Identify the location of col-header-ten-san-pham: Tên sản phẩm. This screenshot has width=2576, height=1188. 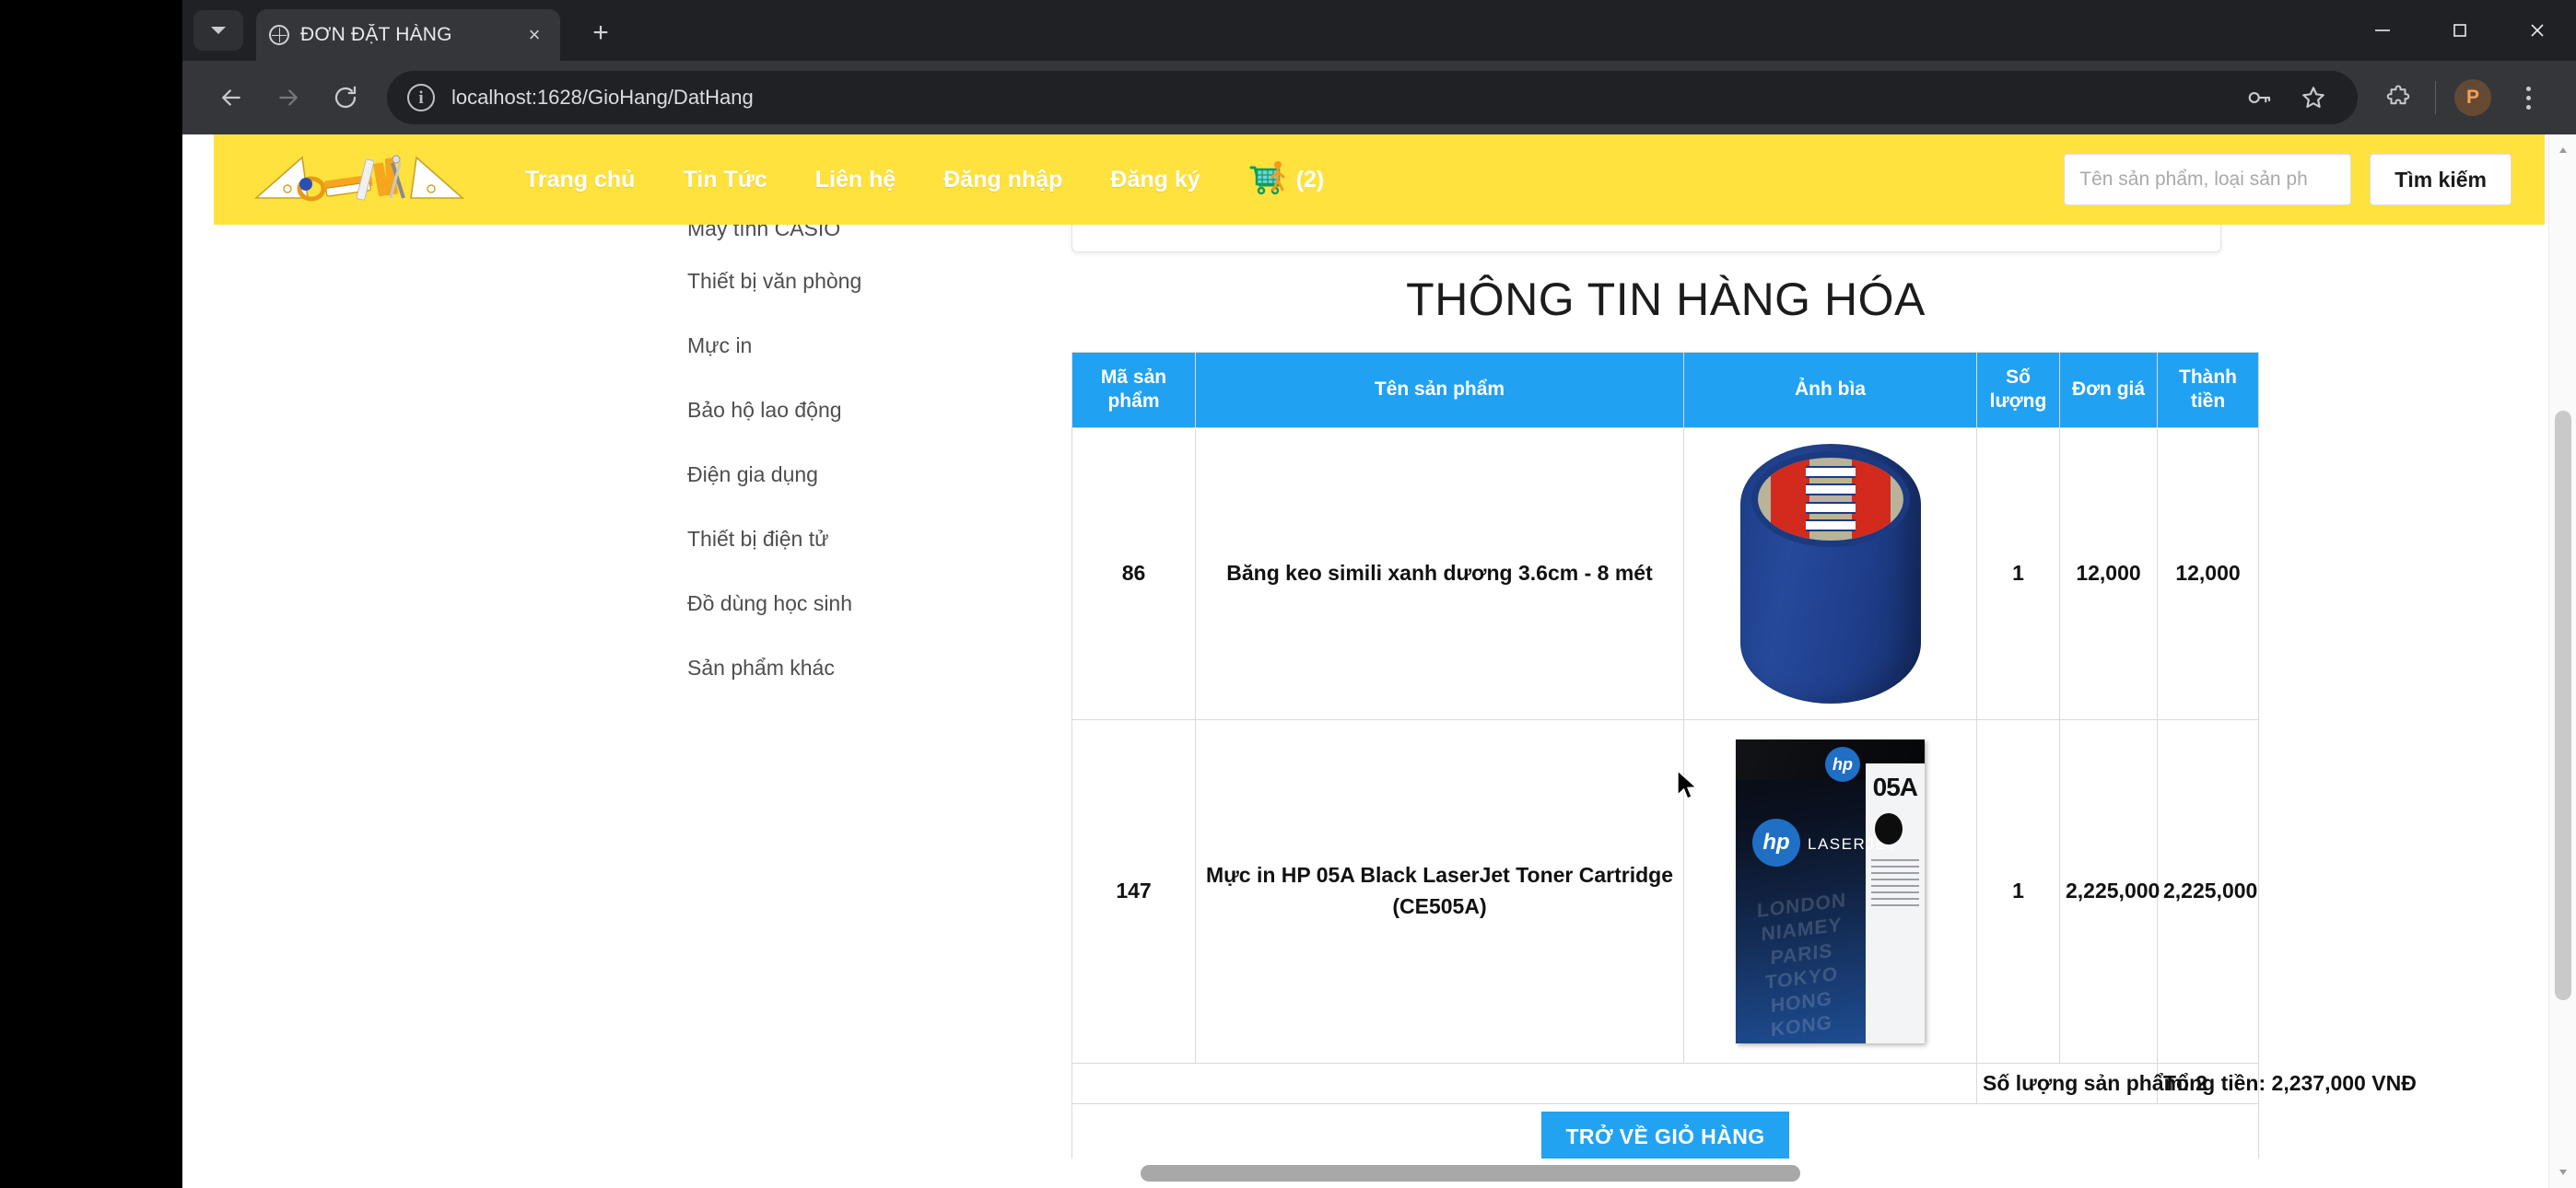
(1439, 390).